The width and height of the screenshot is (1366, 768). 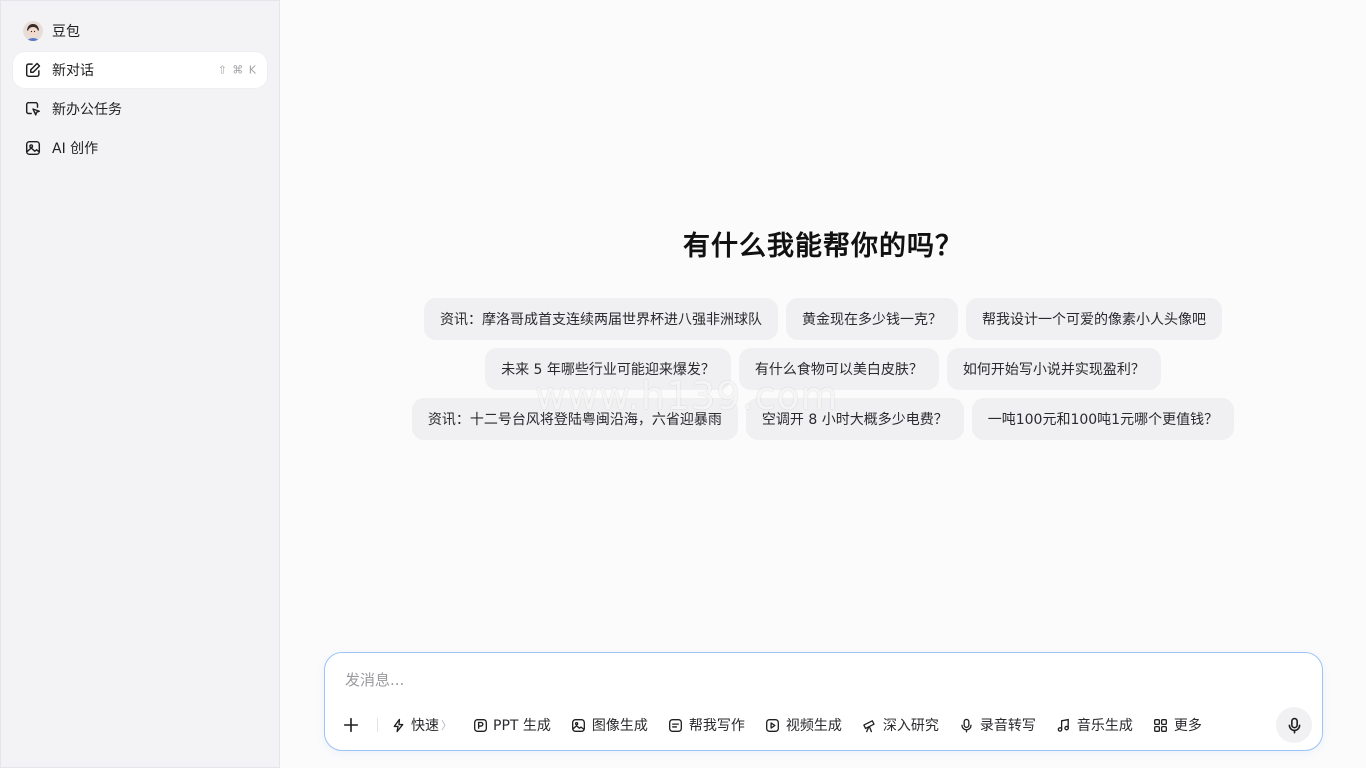 What do you see at coordinates (601, 319) in the screenshot?
I see `suggestion-chip: 资讯：摩洛哥成首支连续两届世界杯进八强非洲球队` at bounding box center [601, 319].